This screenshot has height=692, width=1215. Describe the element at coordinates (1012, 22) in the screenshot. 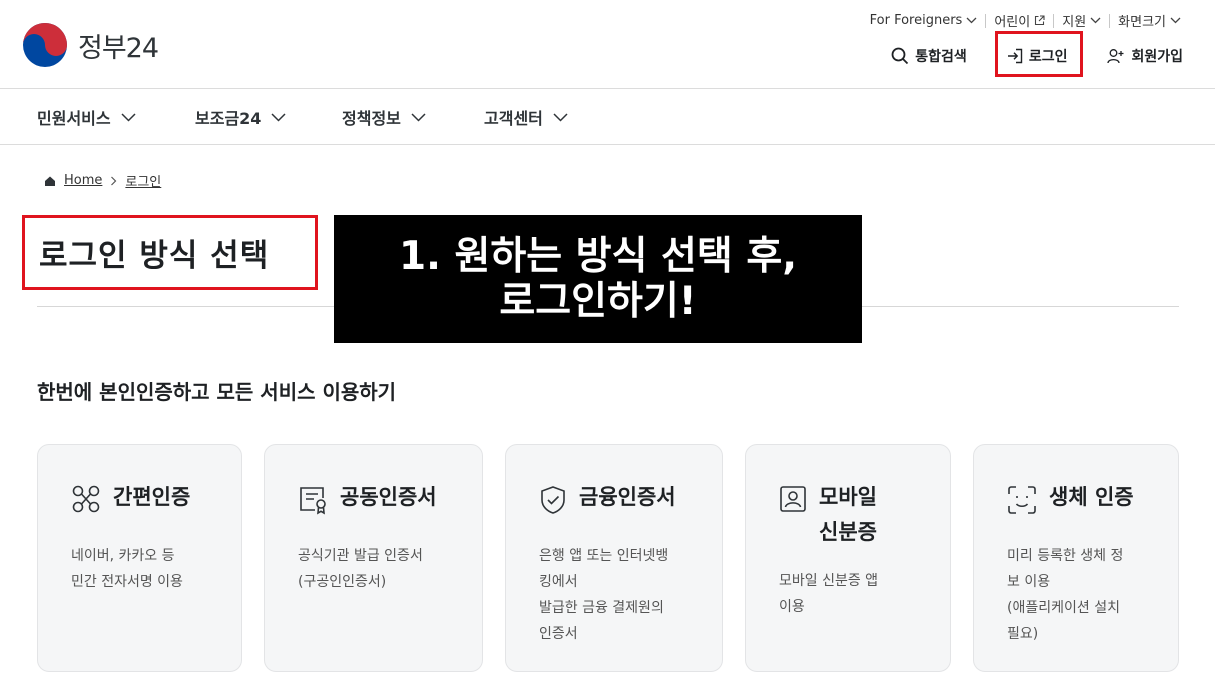

I see `util-label: 어린이` at that location.